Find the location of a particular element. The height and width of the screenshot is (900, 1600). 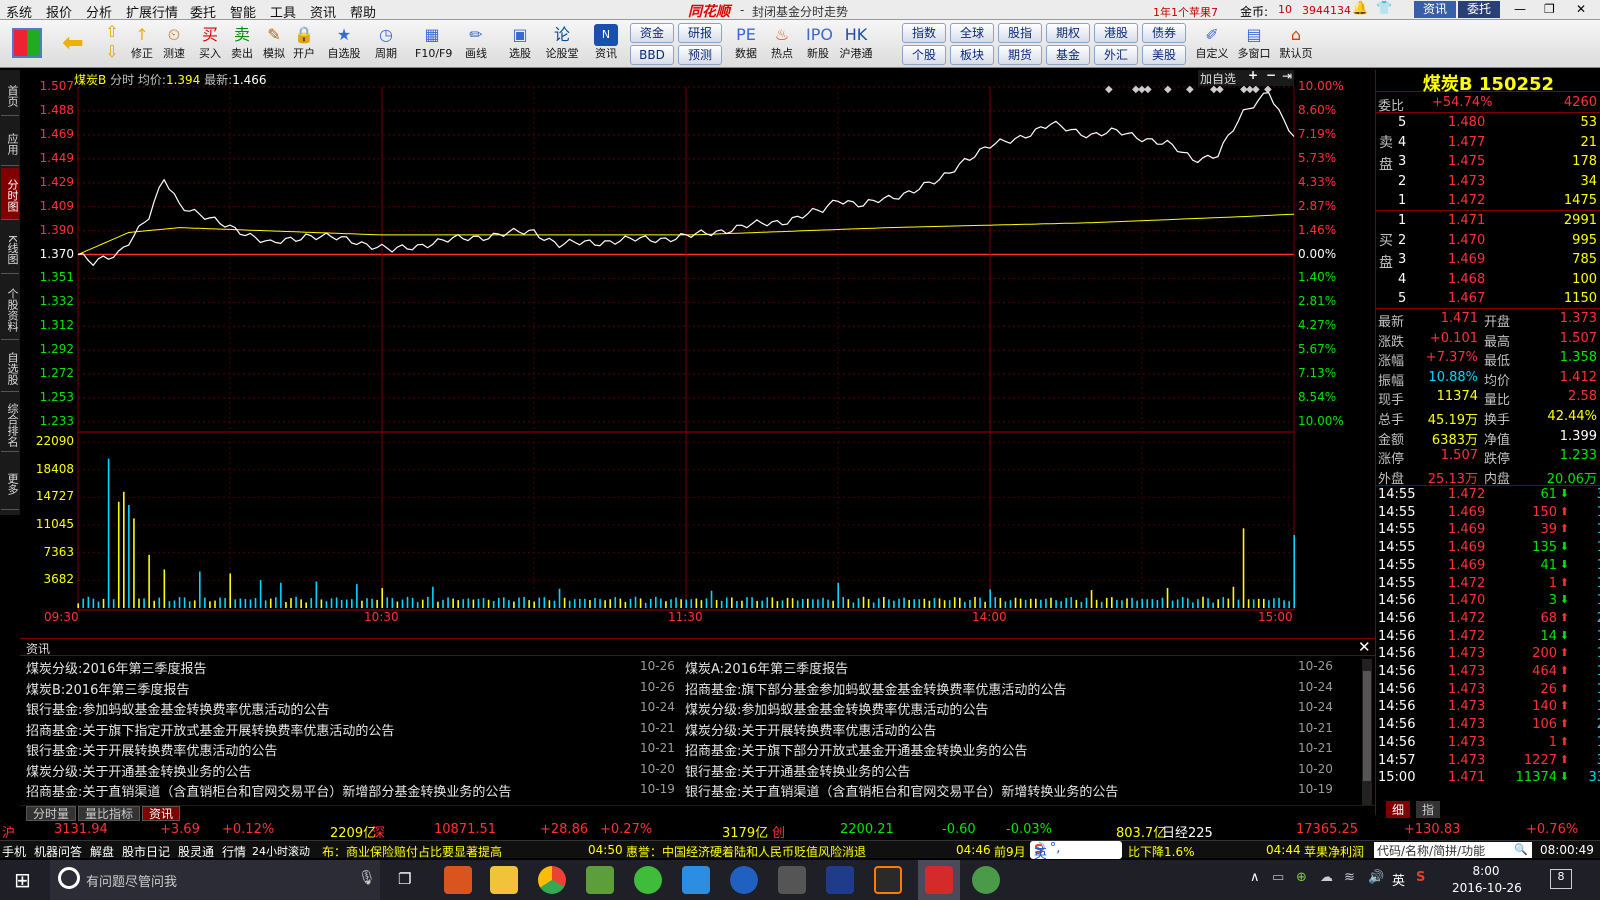

add-watch-button: 加自选 is located at coordinates (1218, 78).